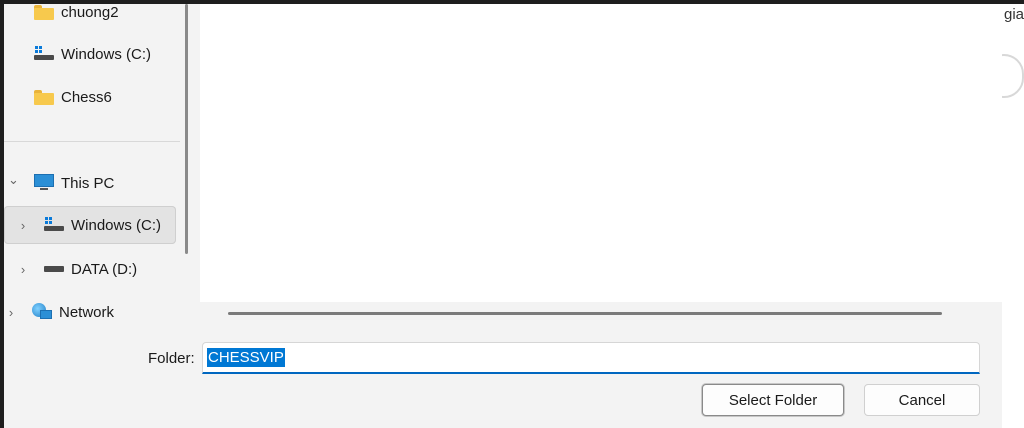 The image size is (1024, 428). What do you see at coordinates (186, 129) in the screenshot?
I see `nav-scrollbar` at bounding box center [186, 129].